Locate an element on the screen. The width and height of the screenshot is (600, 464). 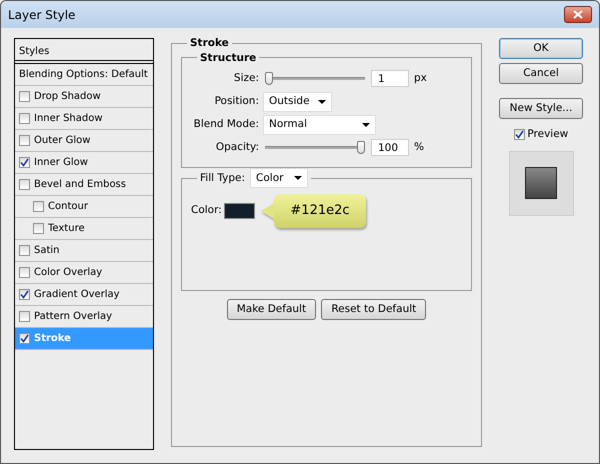
style-list-item: Gradient Overlay is located at coordinates (84, 295).